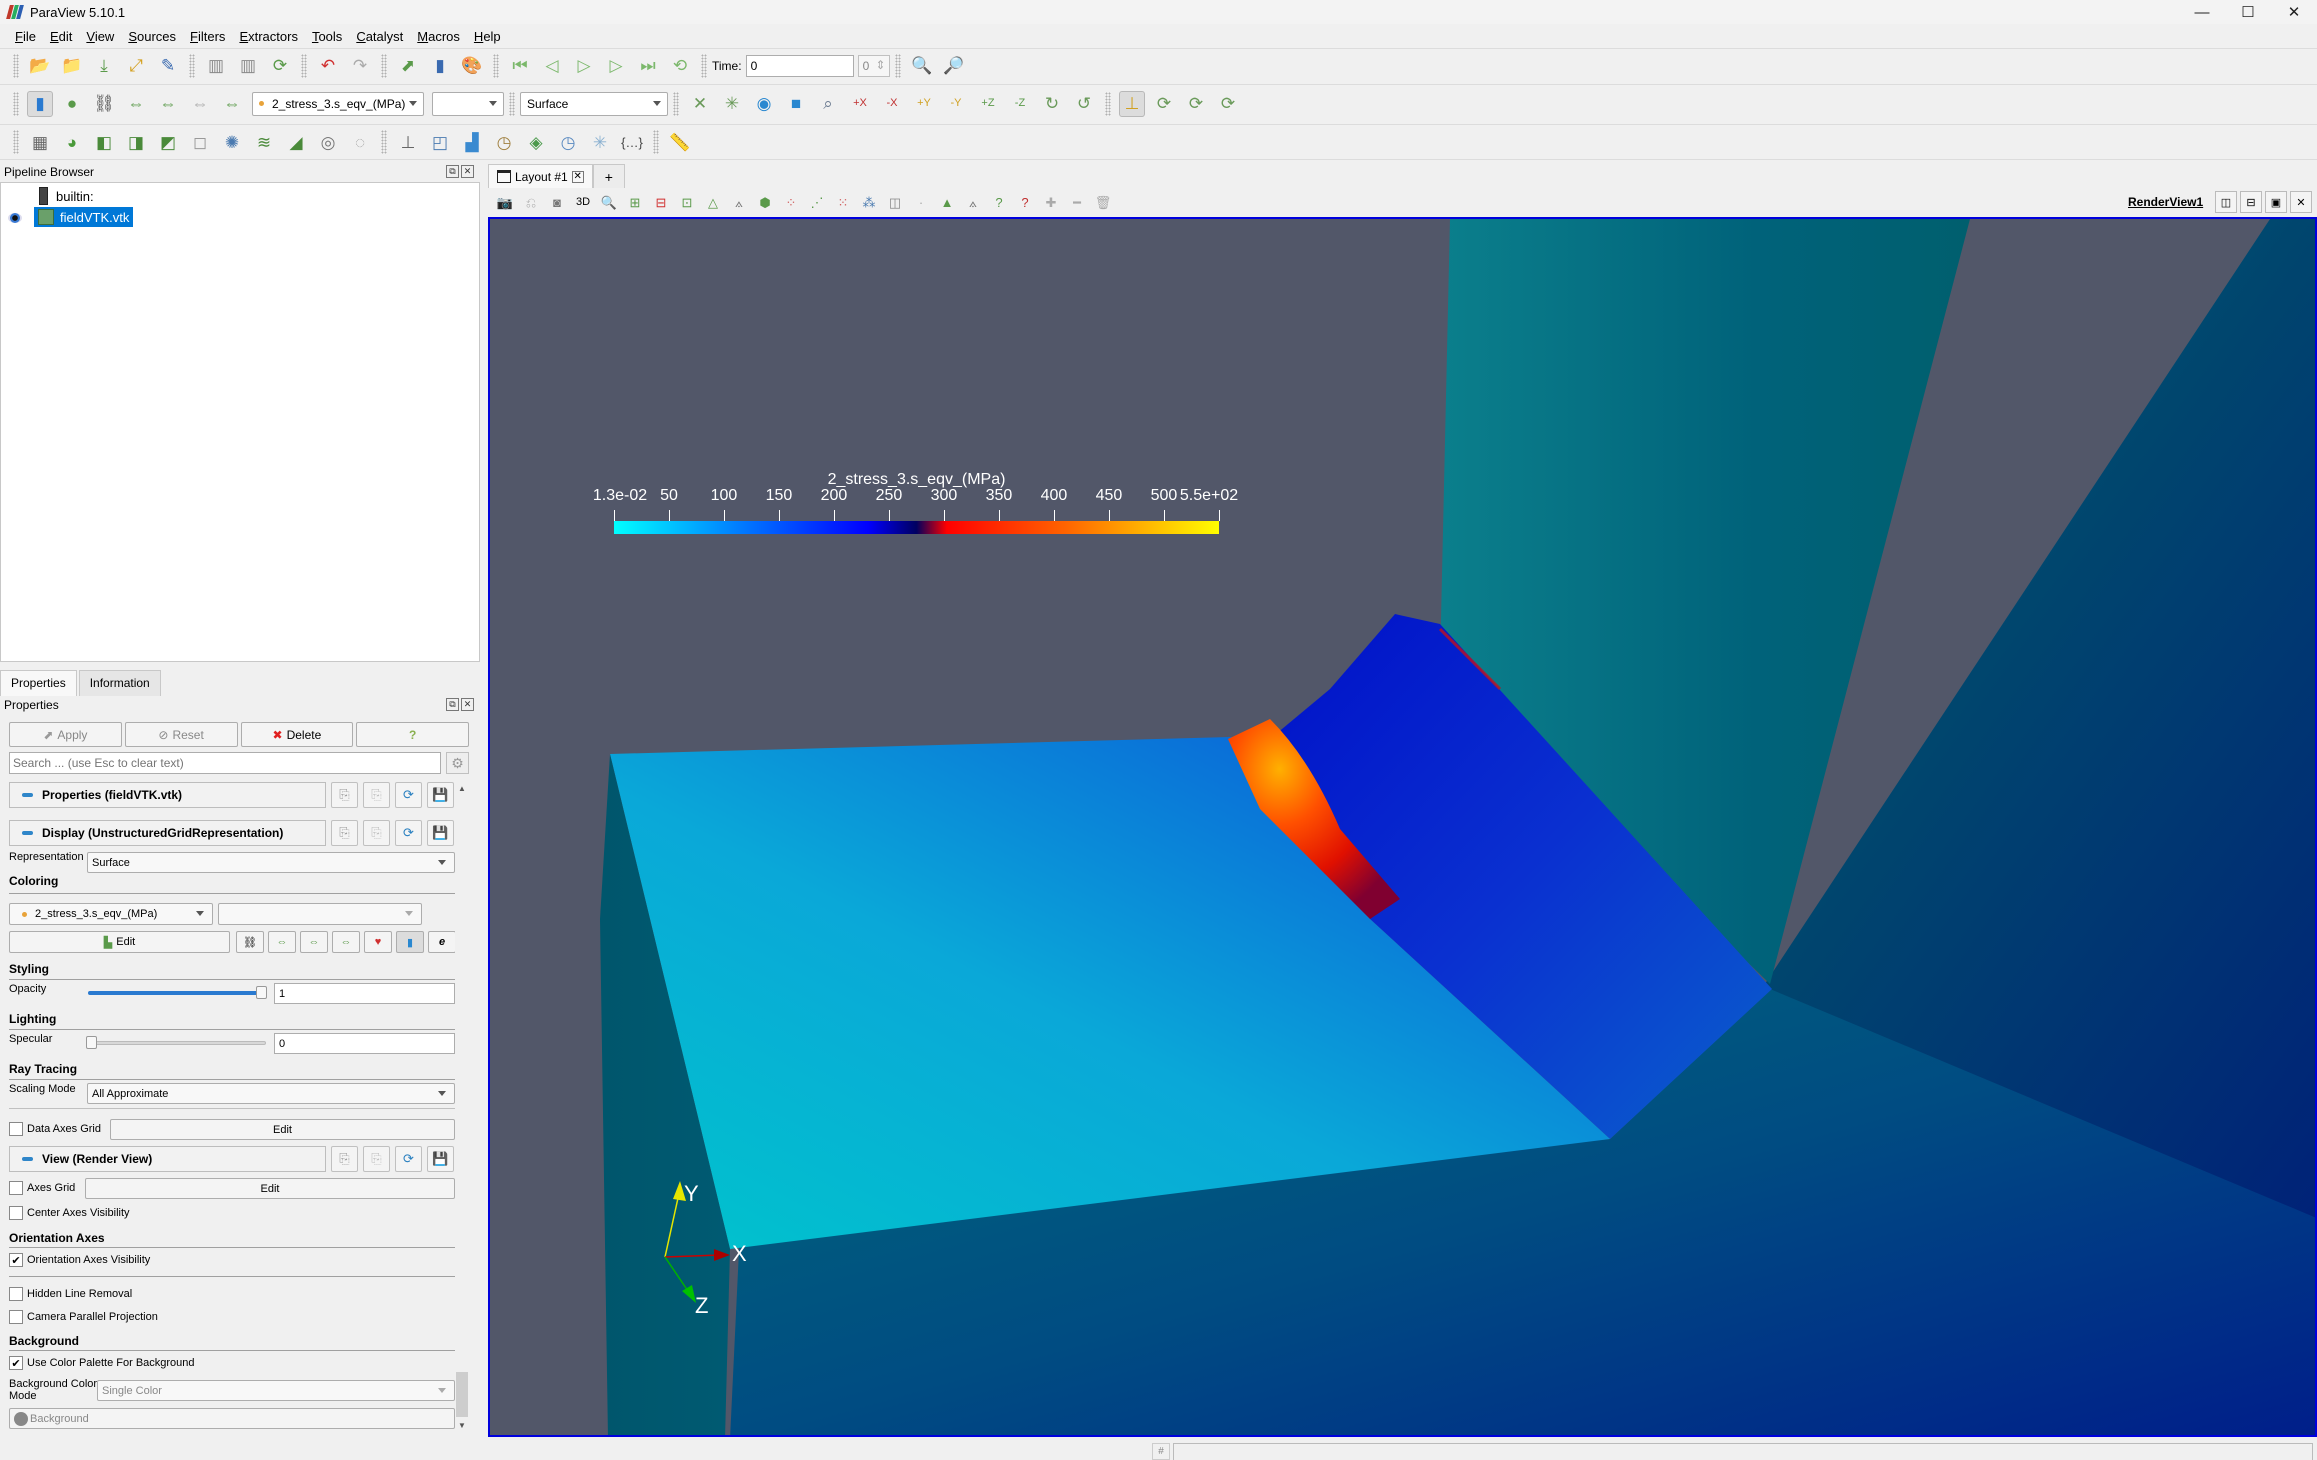 This screenshot has height=1460, width=2317. I want to click on subtract-selection-icon: ━, so click(1077, 202).